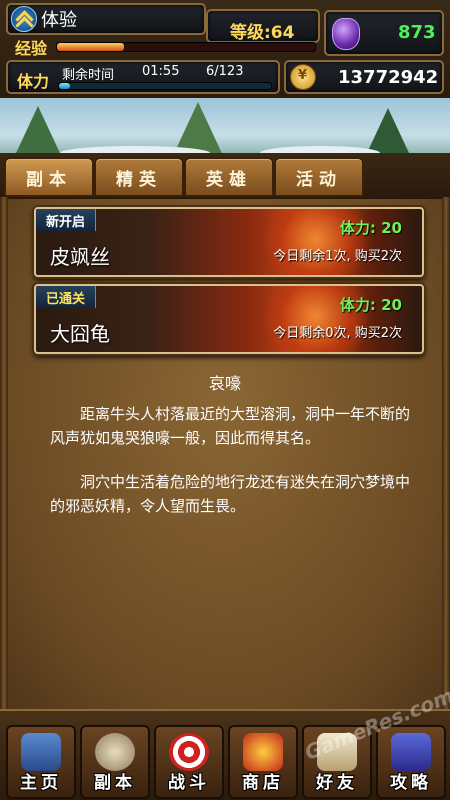 The height and width of the screenshot is (800, 450). I want to click on nav-guide: 攻略, so click(411, 762).